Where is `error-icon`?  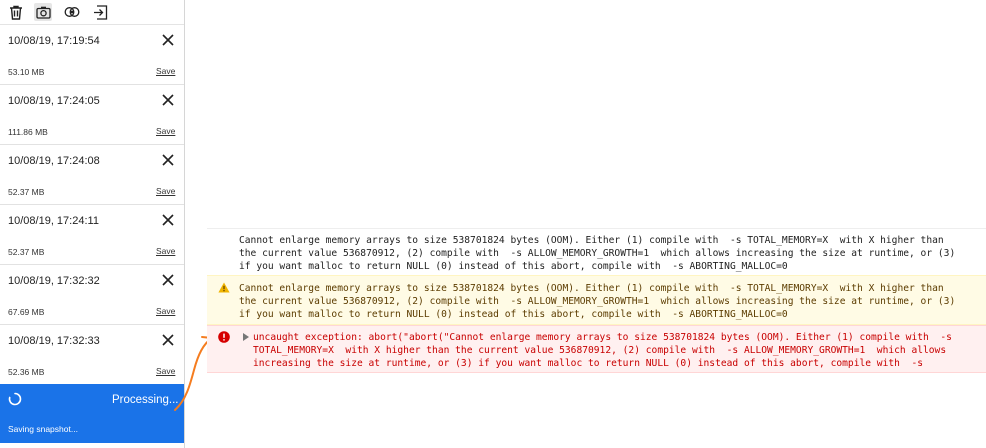
error-icon is located at coordinates (224, 337).